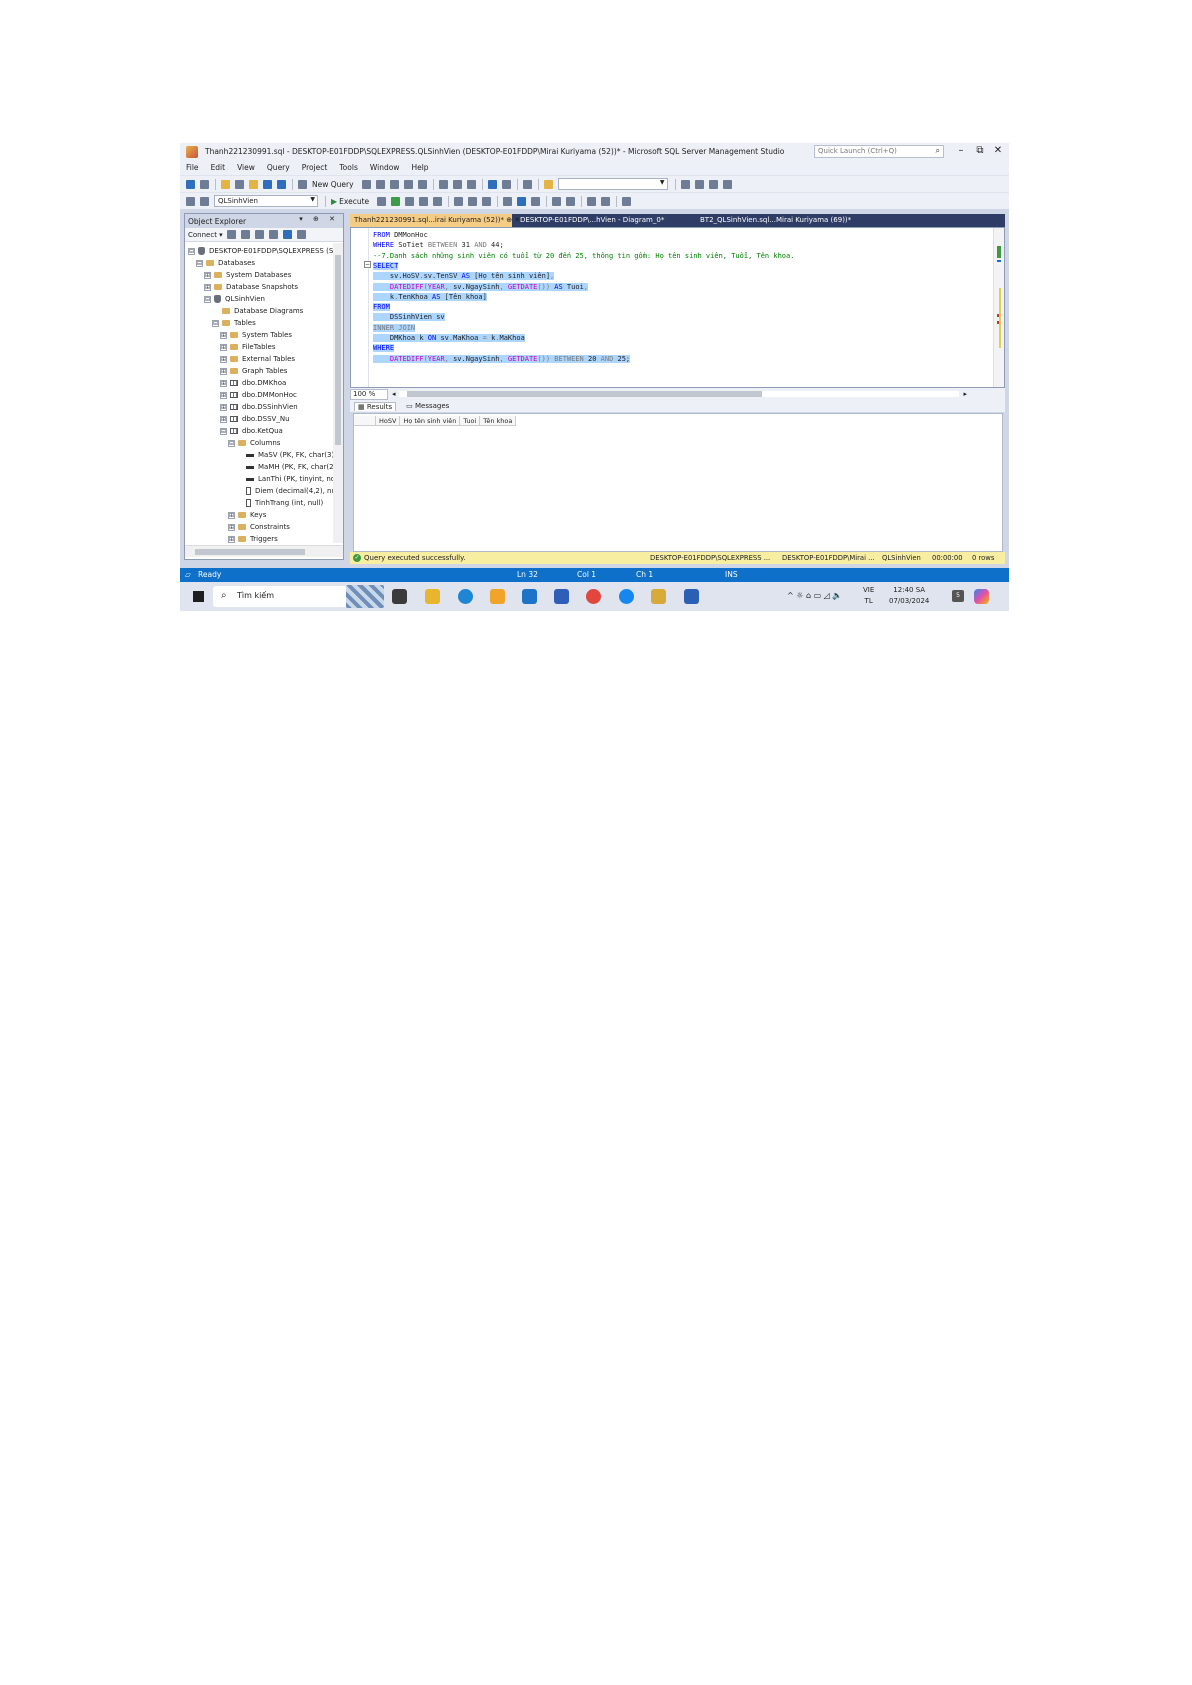  What do you see at coordinates (612, 184) in the screenshot?
I see `find-combo: ▼` at bounding box center [612, 184].